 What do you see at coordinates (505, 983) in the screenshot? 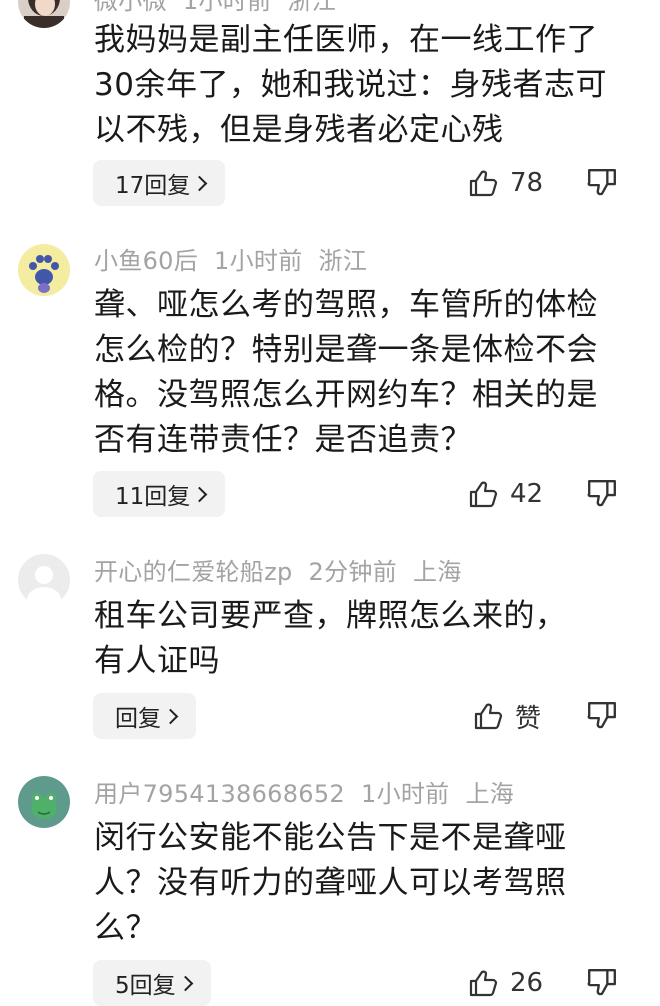
I see `like-button: 26` at bounding box center [505, 983].